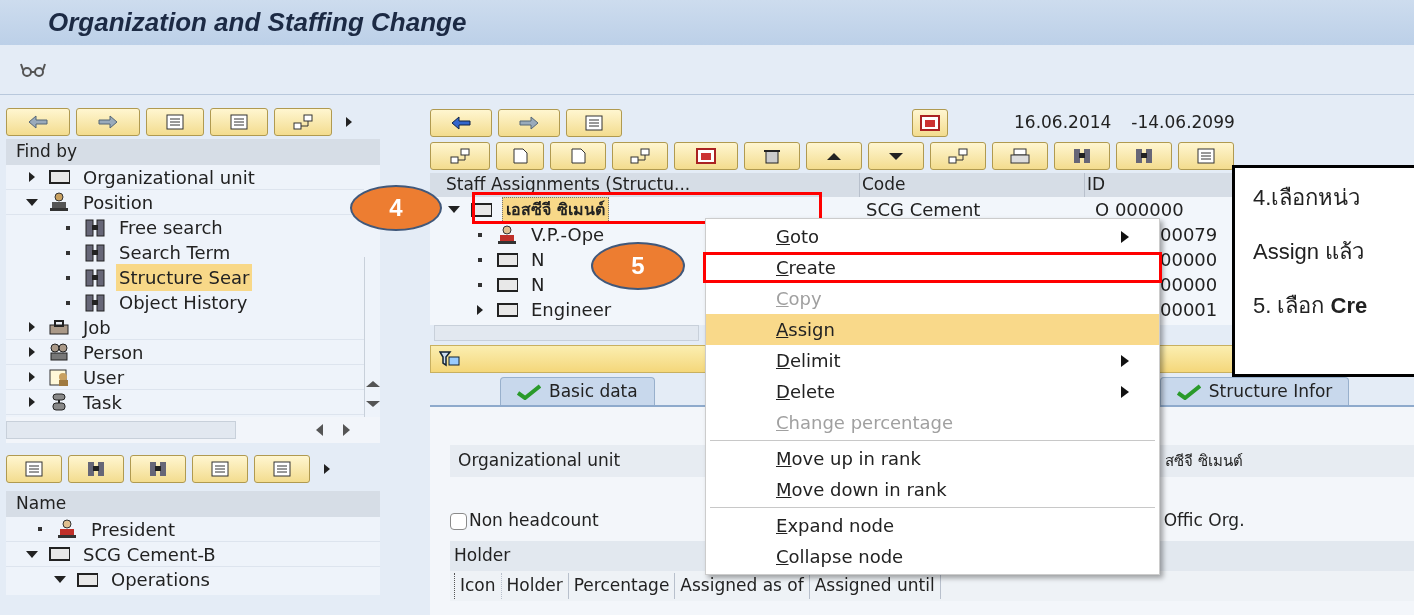  Describe the element at coordinates (171, 227) in the screenshot. I see `tree-item: Free search` at that location.